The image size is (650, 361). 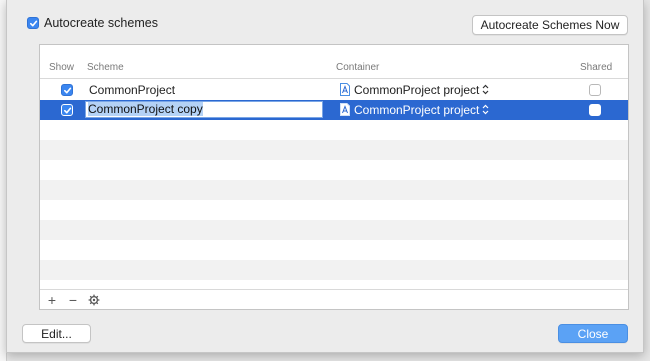 I want to click on scheme-name-input: CommonProject copy, so click(x=204, y=109).